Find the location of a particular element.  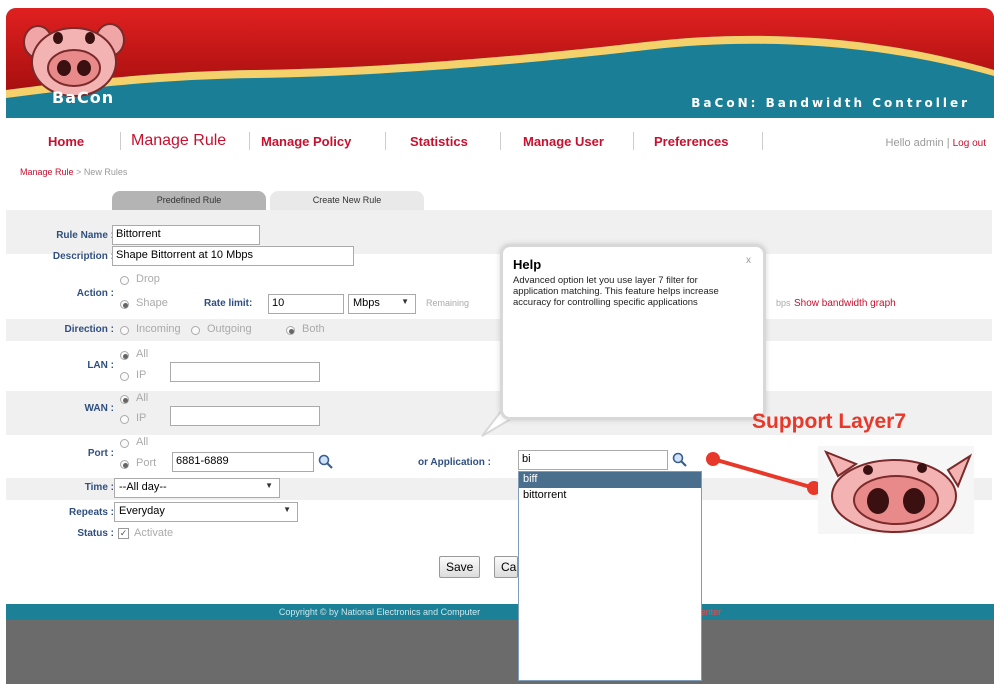

port-label: Port : is located at coordinates (100, 453).